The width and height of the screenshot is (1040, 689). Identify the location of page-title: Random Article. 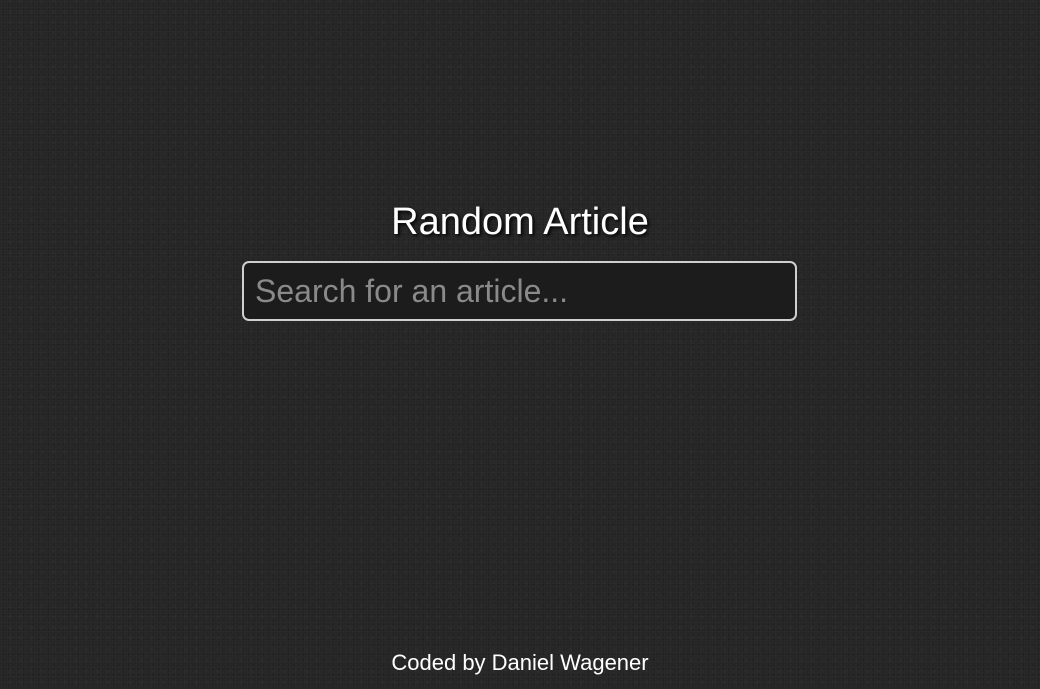
(520, 222).